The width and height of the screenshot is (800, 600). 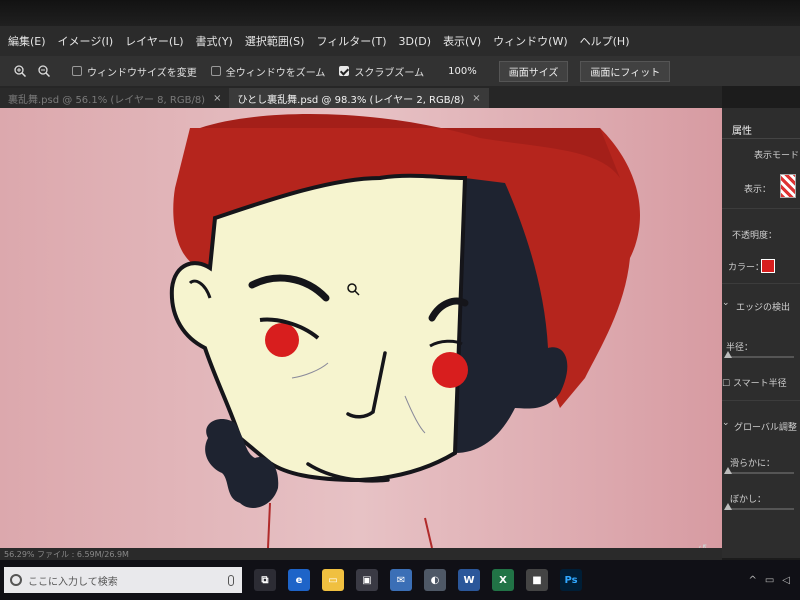 I want to click on menu-view: 表示(V), so click(x=462, y=41).